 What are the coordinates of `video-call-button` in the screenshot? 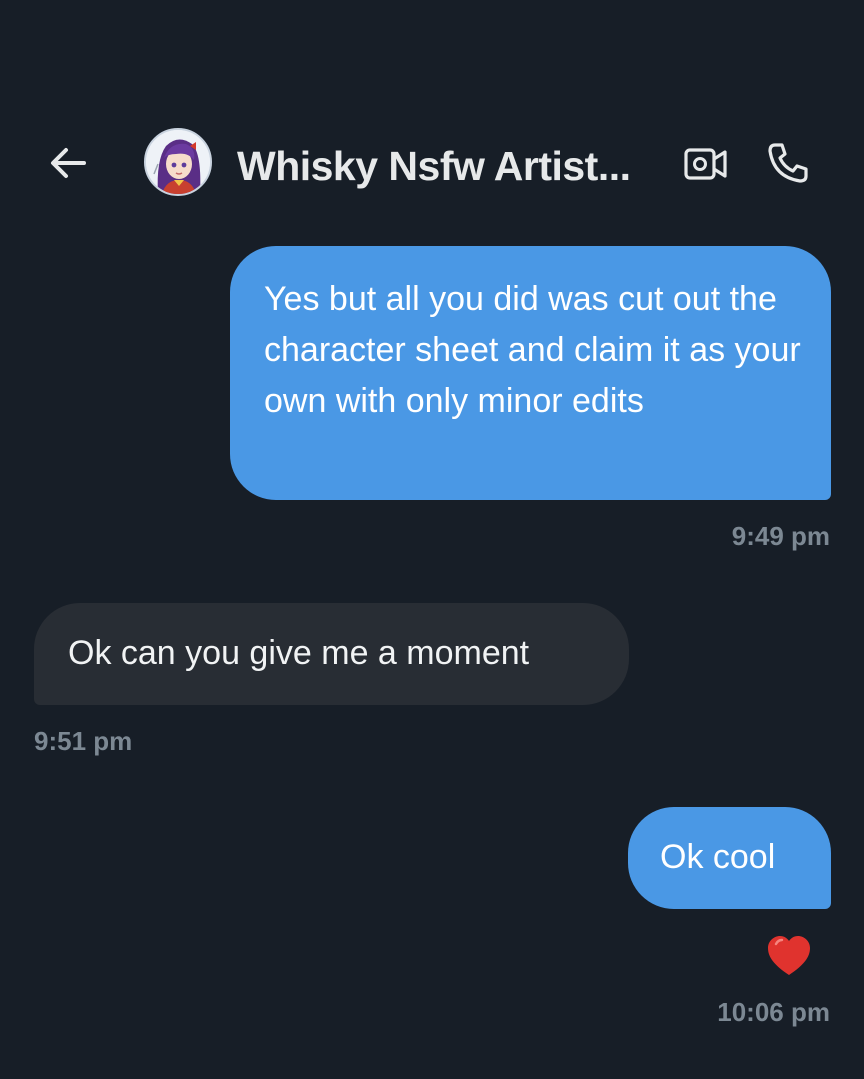 It's located at (706, 164).